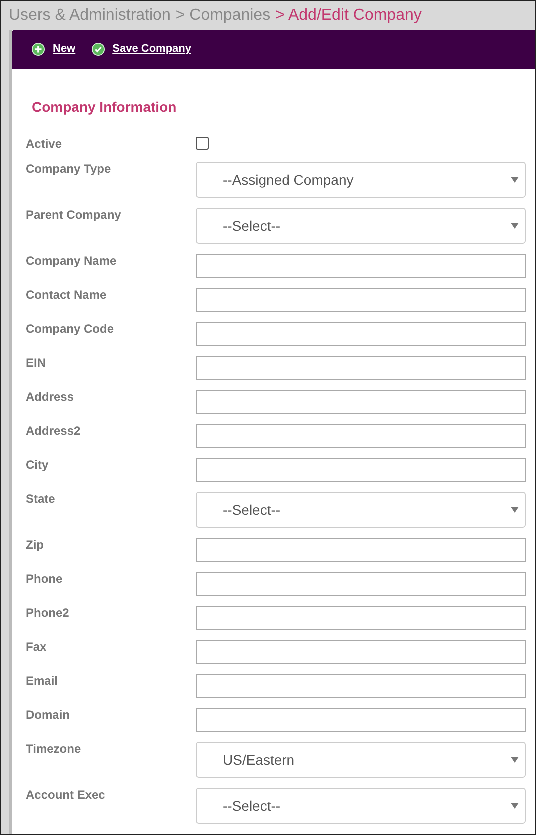  What do you see at coordinates (74, 215) in the screenshot?
I see `field-label: Parent Company` at bounding box center [74, 215].